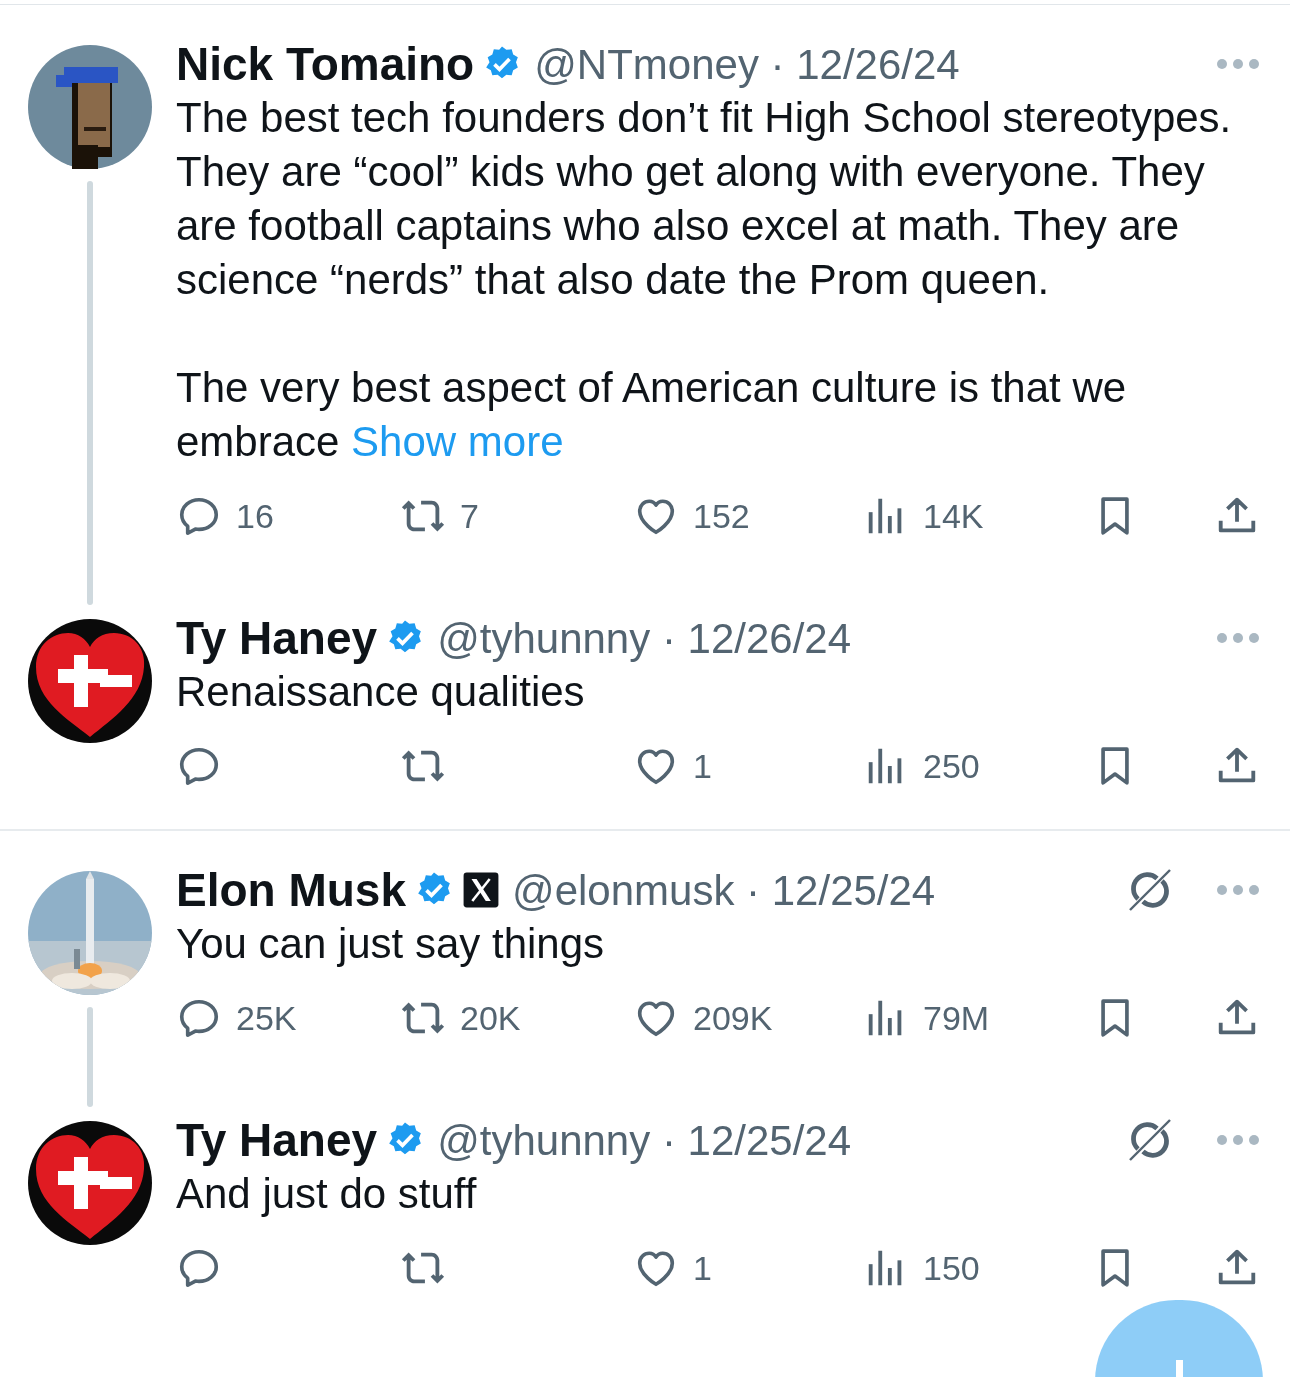 This screenshot has height=1377, width=1290. What do you see at coordinates (921, 766) in the screenshot?
I see `bar-chart-button: 250` at bounding box center [921, 766].